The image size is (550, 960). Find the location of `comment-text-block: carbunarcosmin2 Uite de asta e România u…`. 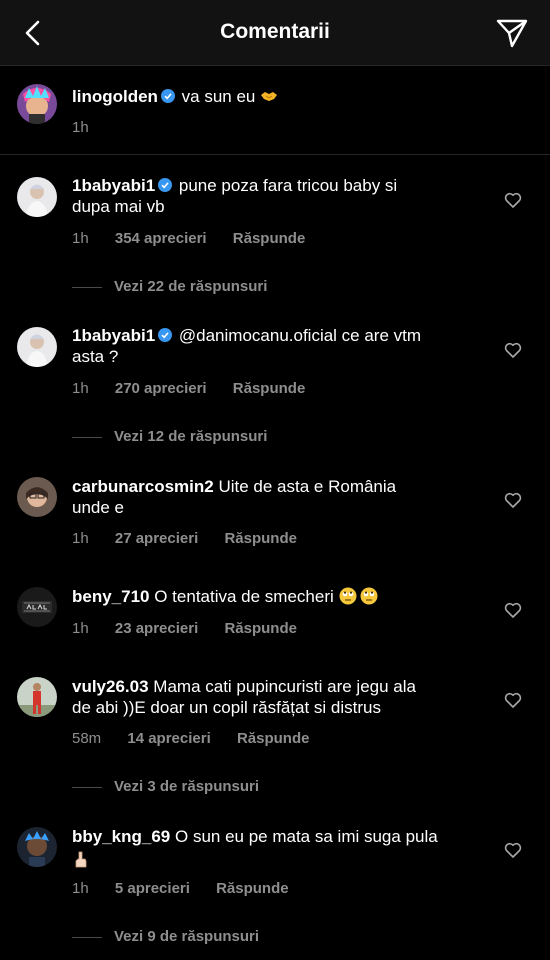

comment-text-block: carbunarcosmin2 Uite de asta e România u… is located at coordinates (282, 497).